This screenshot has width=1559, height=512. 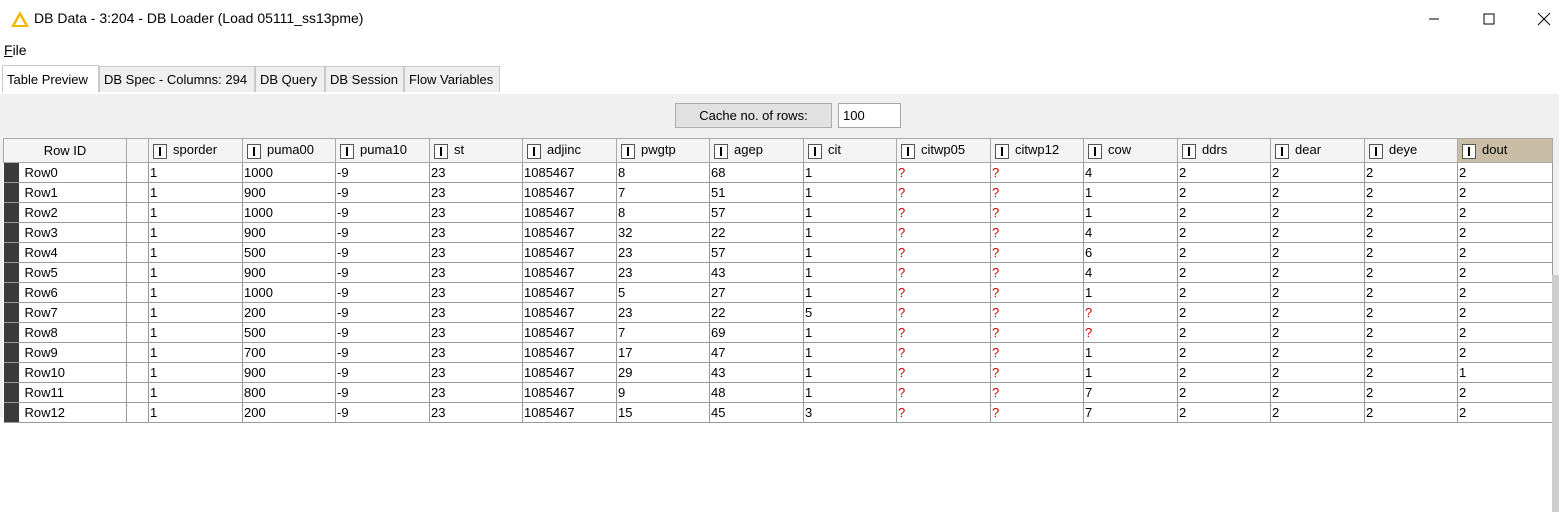 What do you see at coordinates (756, 372) in the screenshot?
I see `table-cell: 43` at bounding box center [756, 372].